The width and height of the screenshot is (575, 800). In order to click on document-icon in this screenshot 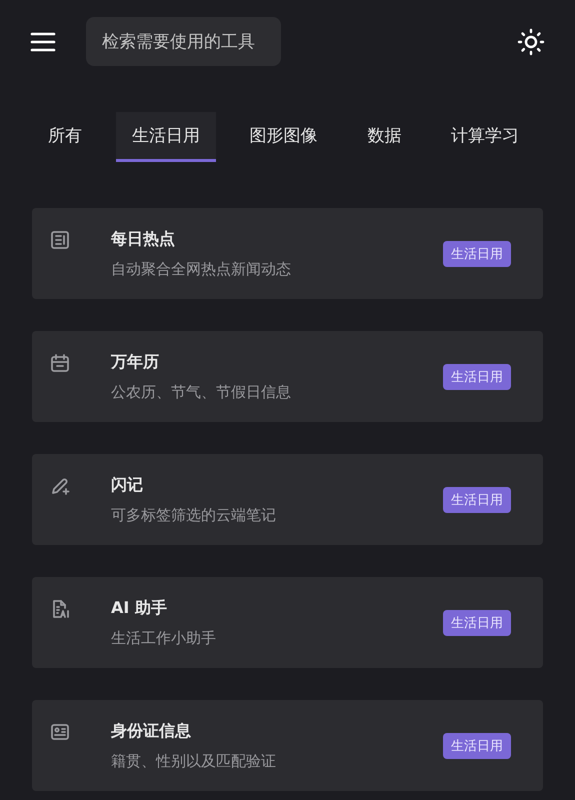, I will do `click(60, 609)`.